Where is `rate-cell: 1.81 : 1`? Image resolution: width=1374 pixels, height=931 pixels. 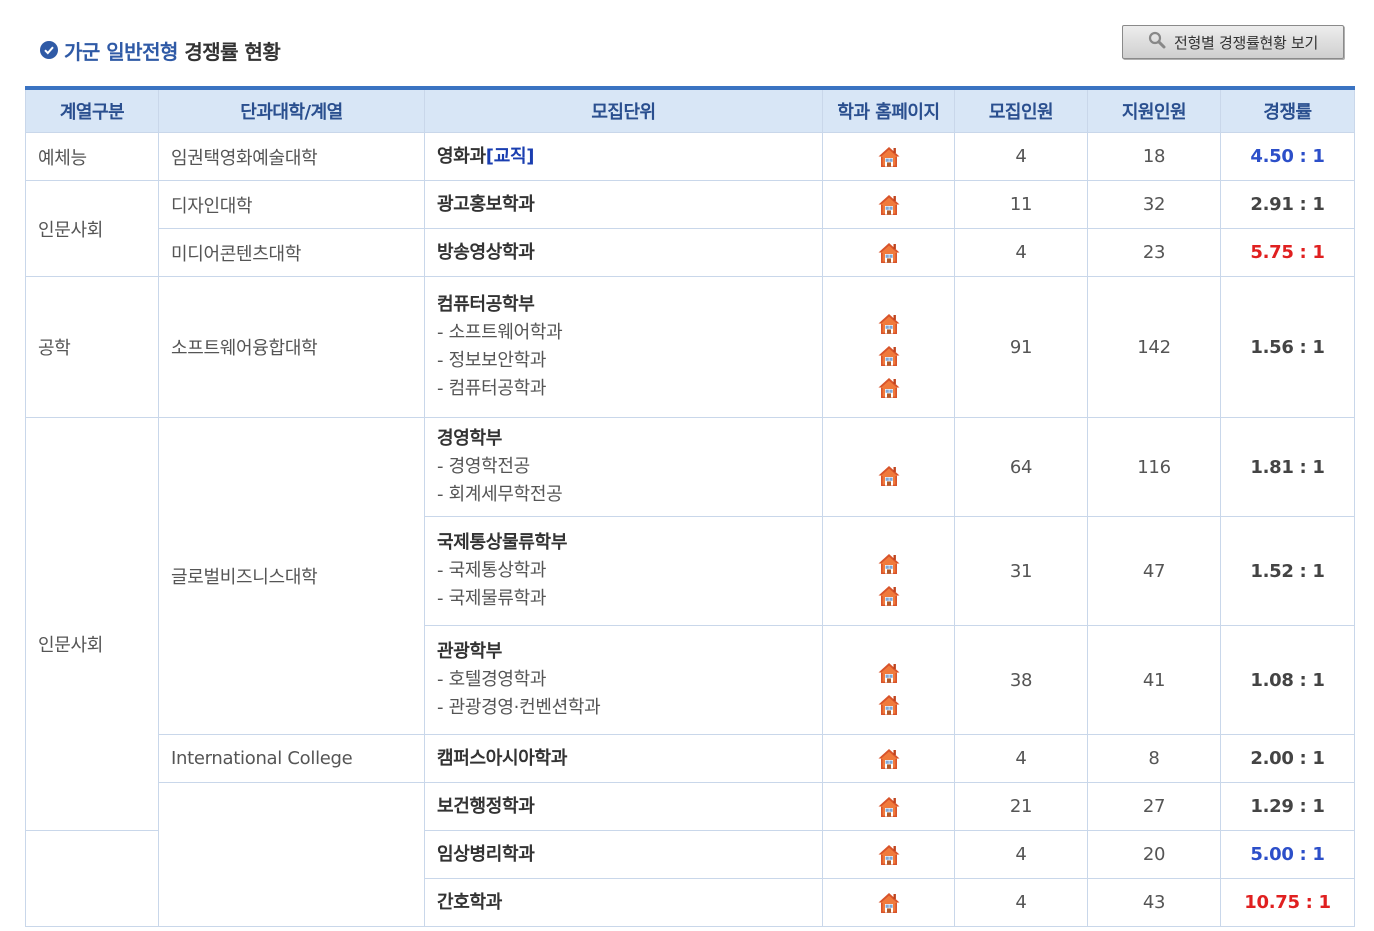 rate-cell: 1.81 : 1 is located at coordinates (1287, 467).